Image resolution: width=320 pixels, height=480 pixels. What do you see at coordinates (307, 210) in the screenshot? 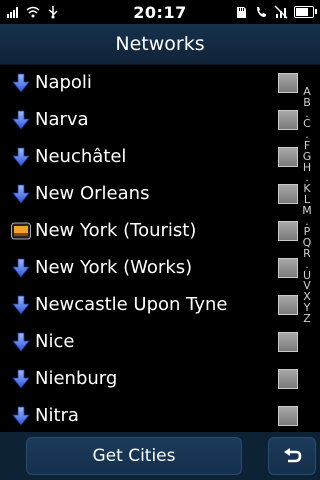
I see `alphabet-index-letter: M` at bounding box center [307, 210].